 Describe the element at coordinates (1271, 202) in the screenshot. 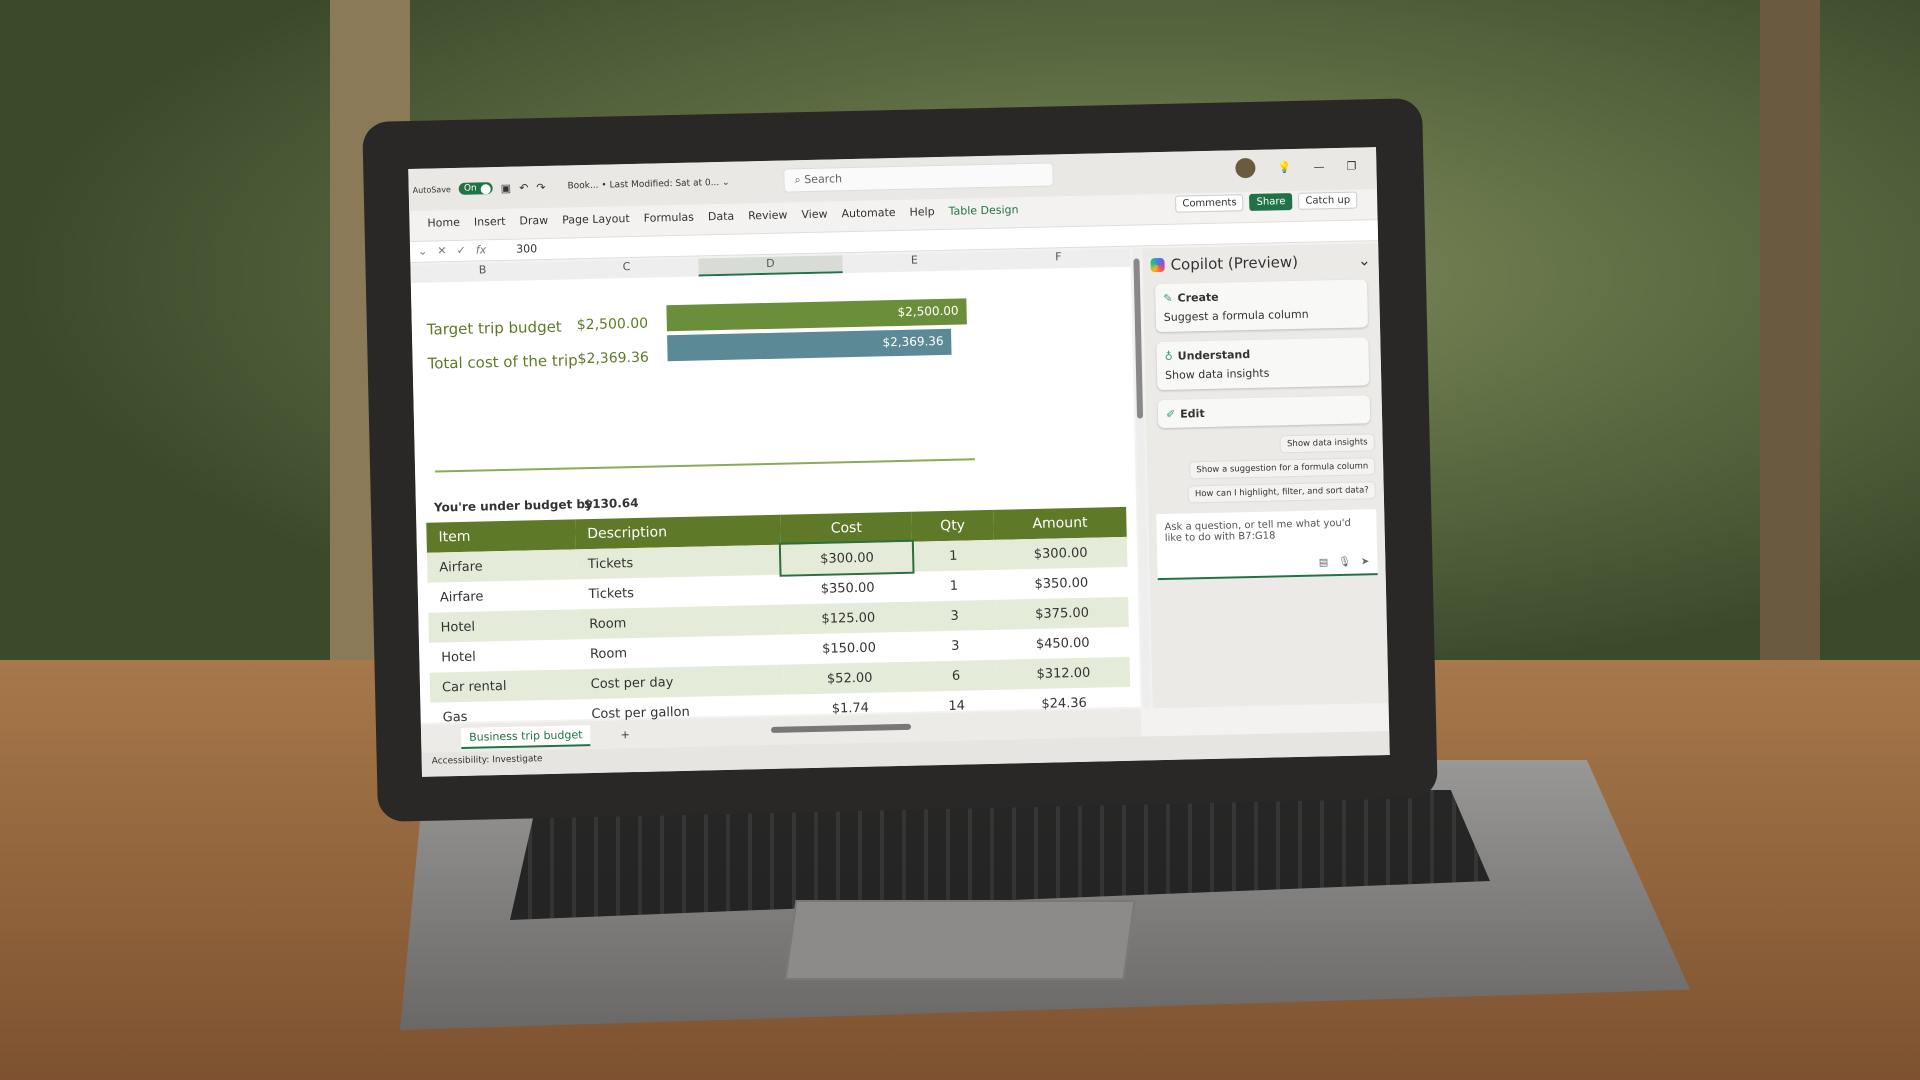

I see `share-button: Share` at that location.